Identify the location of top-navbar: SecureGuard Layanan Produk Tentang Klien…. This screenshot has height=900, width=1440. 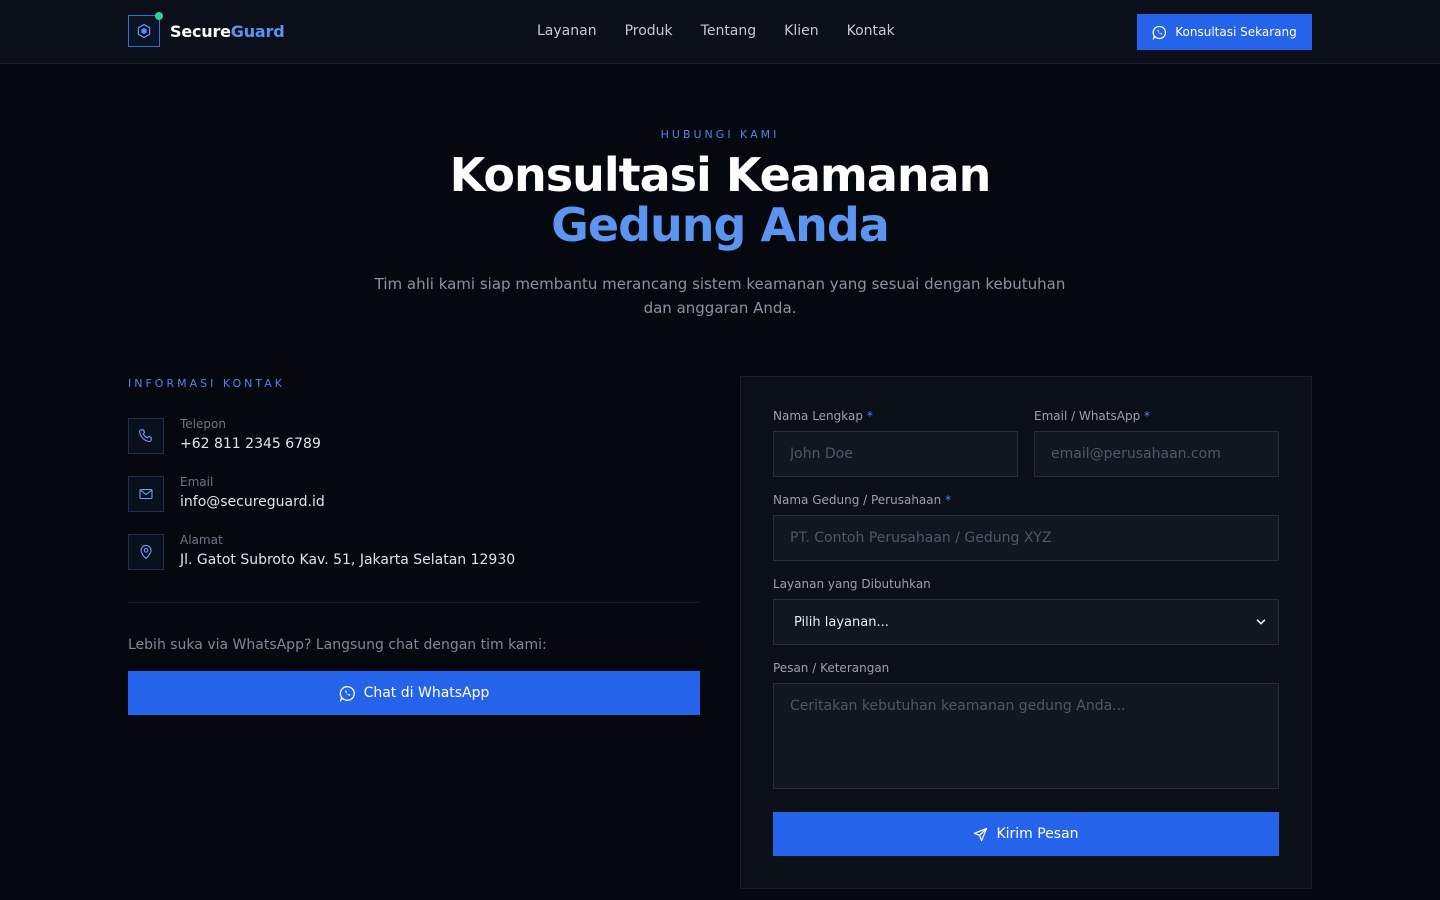
(720, 32).